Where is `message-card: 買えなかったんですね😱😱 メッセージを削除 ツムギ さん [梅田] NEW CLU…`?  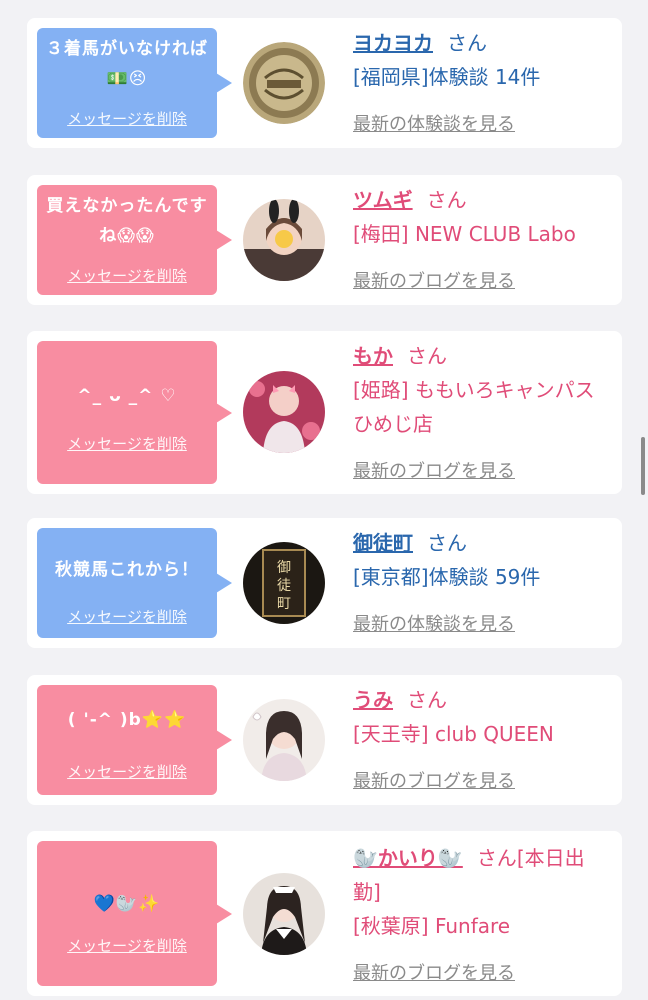
message-card: 買えなかったんですね😱😱 メッセージを削除 ツムギ さん [梅田] NEW CLU… is located at coordinates (324, 240).